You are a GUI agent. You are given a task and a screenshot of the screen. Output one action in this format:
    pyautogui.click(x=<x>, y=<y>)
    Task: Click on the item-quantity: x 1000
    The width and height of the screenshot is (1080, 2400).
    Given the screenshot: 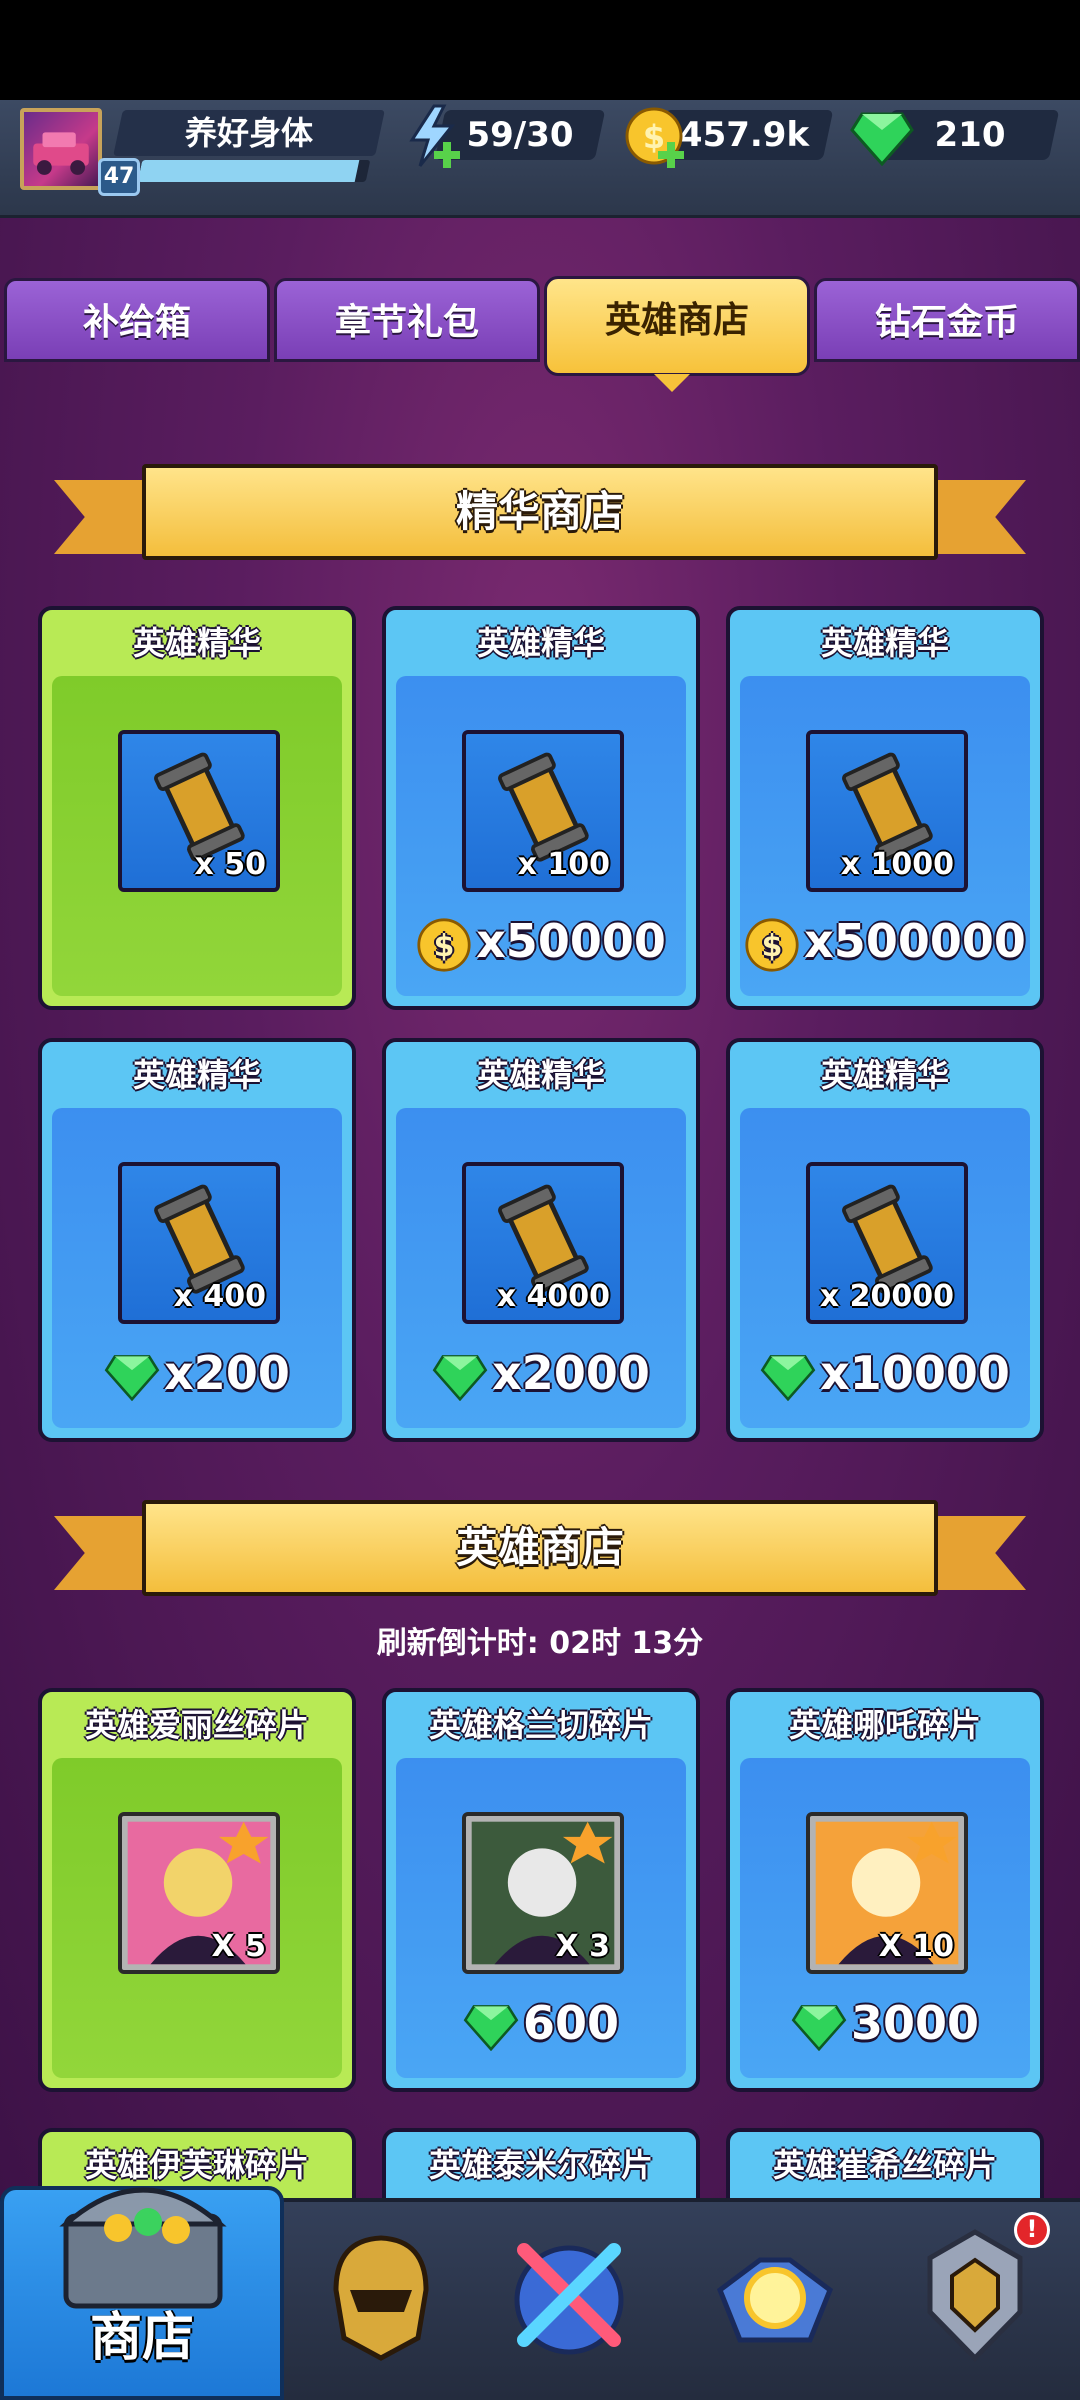 What is the action you would take?
    pyautogui.click(x=897, y=864)
    